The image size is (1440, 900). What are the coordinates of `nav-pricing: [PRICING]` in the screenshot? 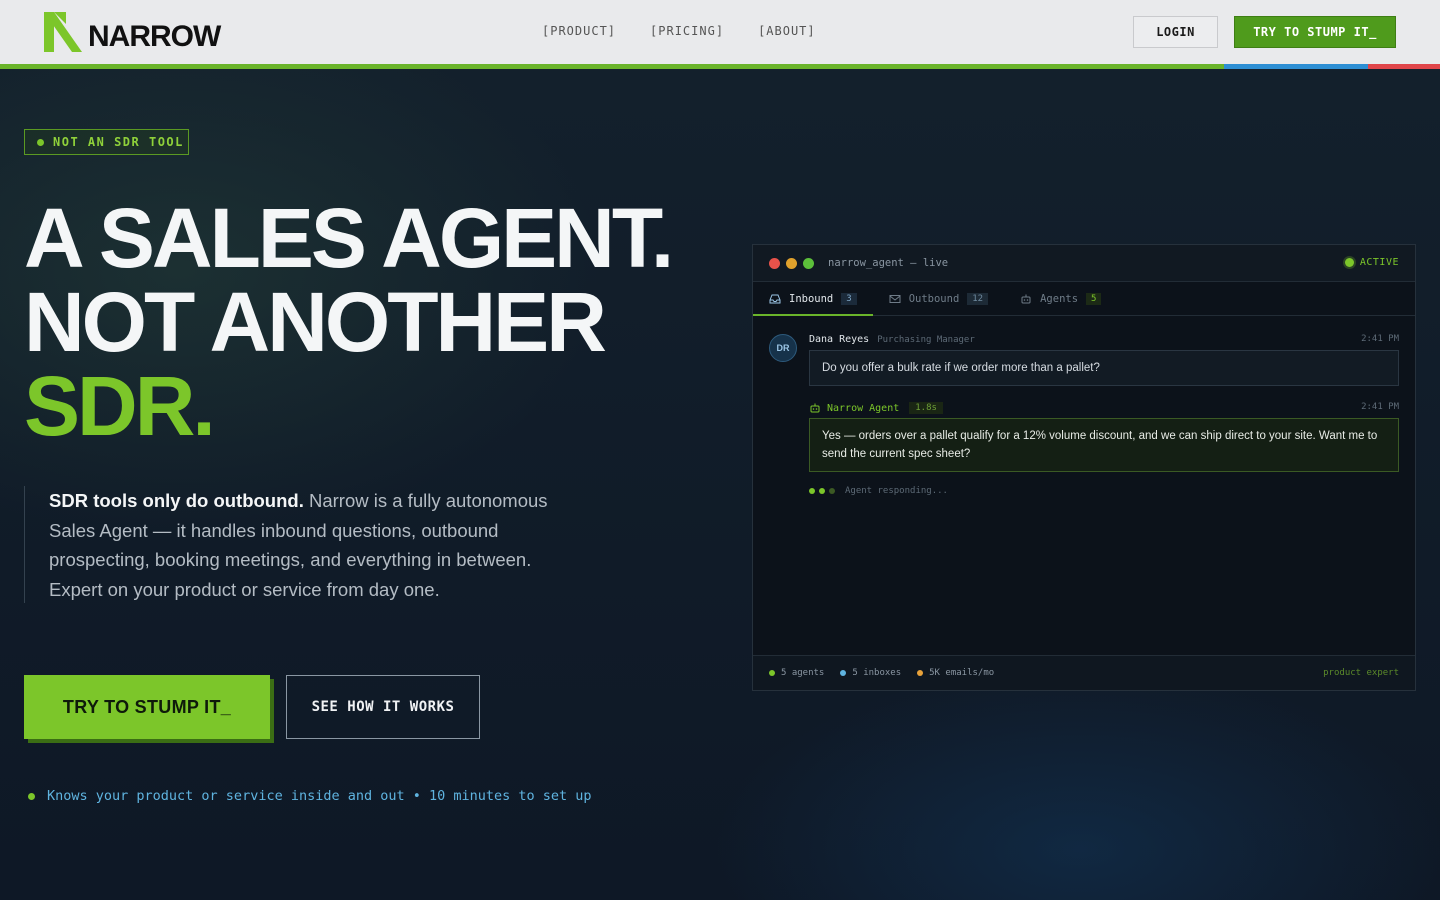 It's located at (687, 31).